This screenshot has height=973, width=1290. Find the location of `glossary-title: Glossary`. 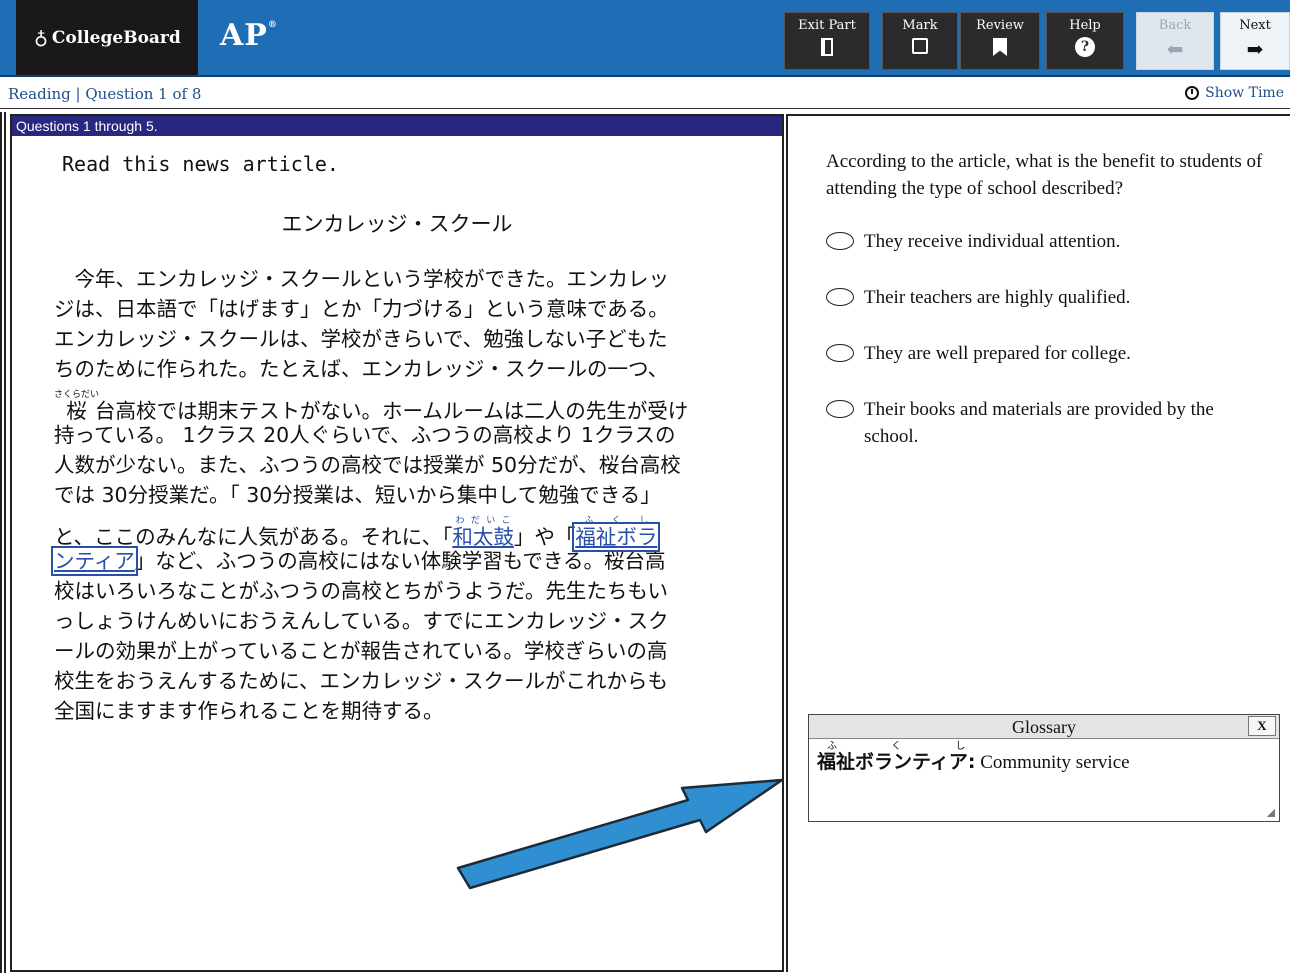

glossary-title: Glossary is located at coordinates (1044, 727).